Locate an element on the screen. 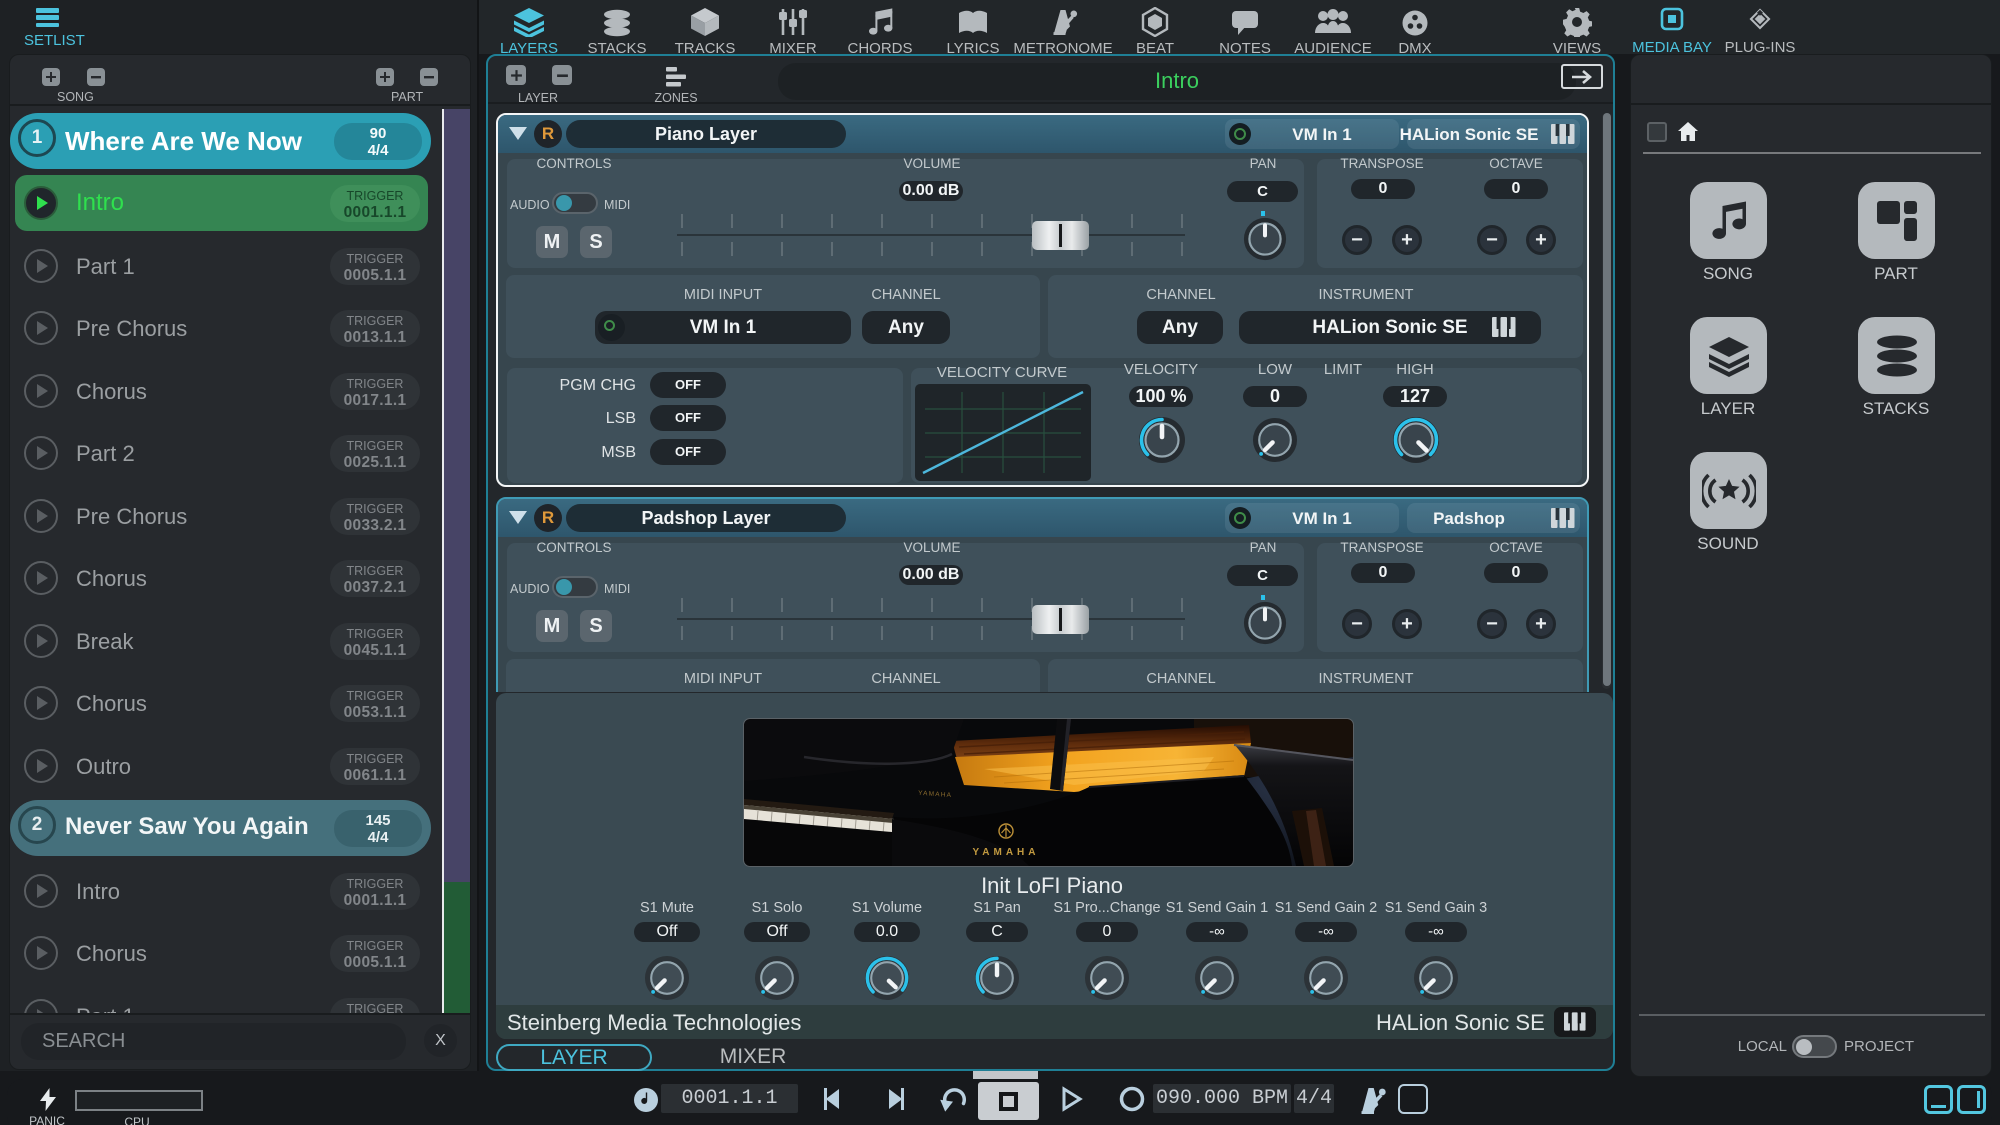 This screenshot has height=1125, width=2000. svg-text: YAMAHA is located at coordinates (1006, 852).